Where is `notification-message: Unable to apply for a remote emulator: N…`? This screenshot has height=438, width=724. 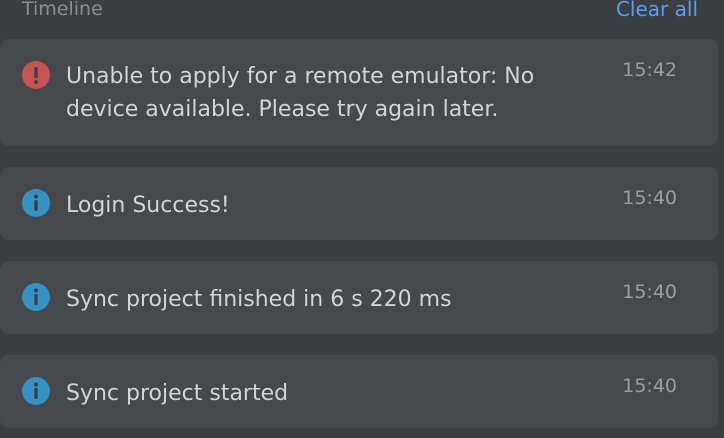
notification-message: Unable to apply for a remote emulator: N… is located at coordinates (300, 93).